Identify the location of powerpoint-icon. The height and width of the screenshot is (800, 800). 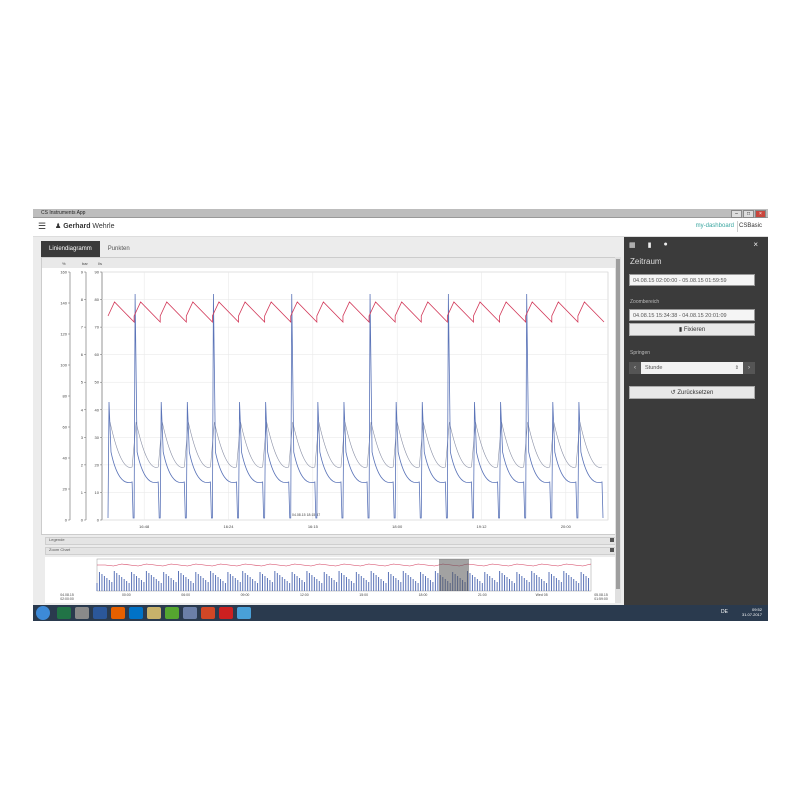
(208, 613).